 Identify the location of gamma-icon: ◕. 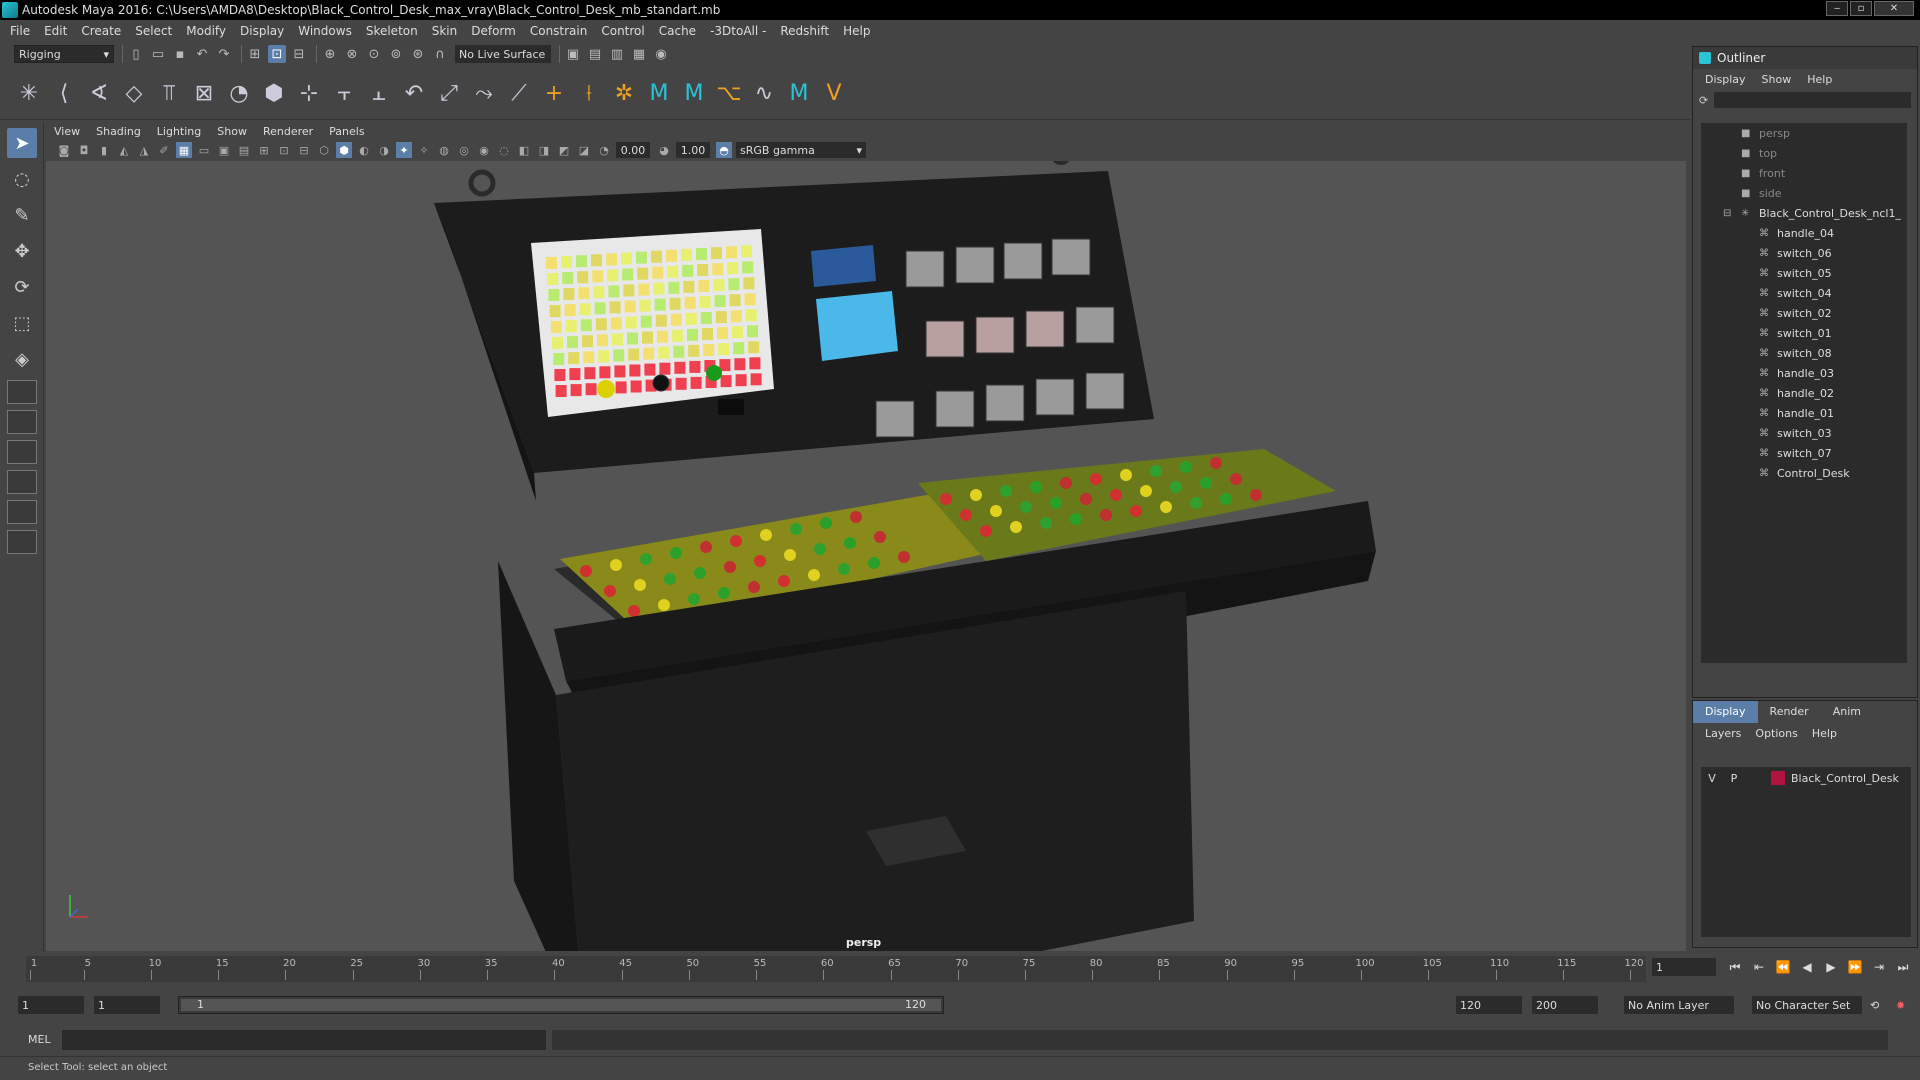
(664, 150).